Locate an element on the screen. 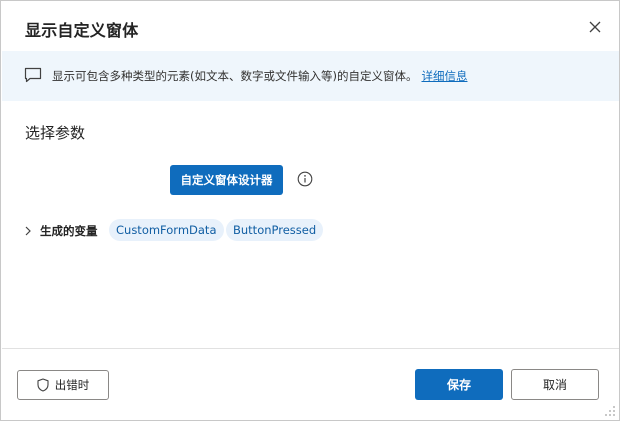  chevron-right-icon is located at coordinates (28, 231).